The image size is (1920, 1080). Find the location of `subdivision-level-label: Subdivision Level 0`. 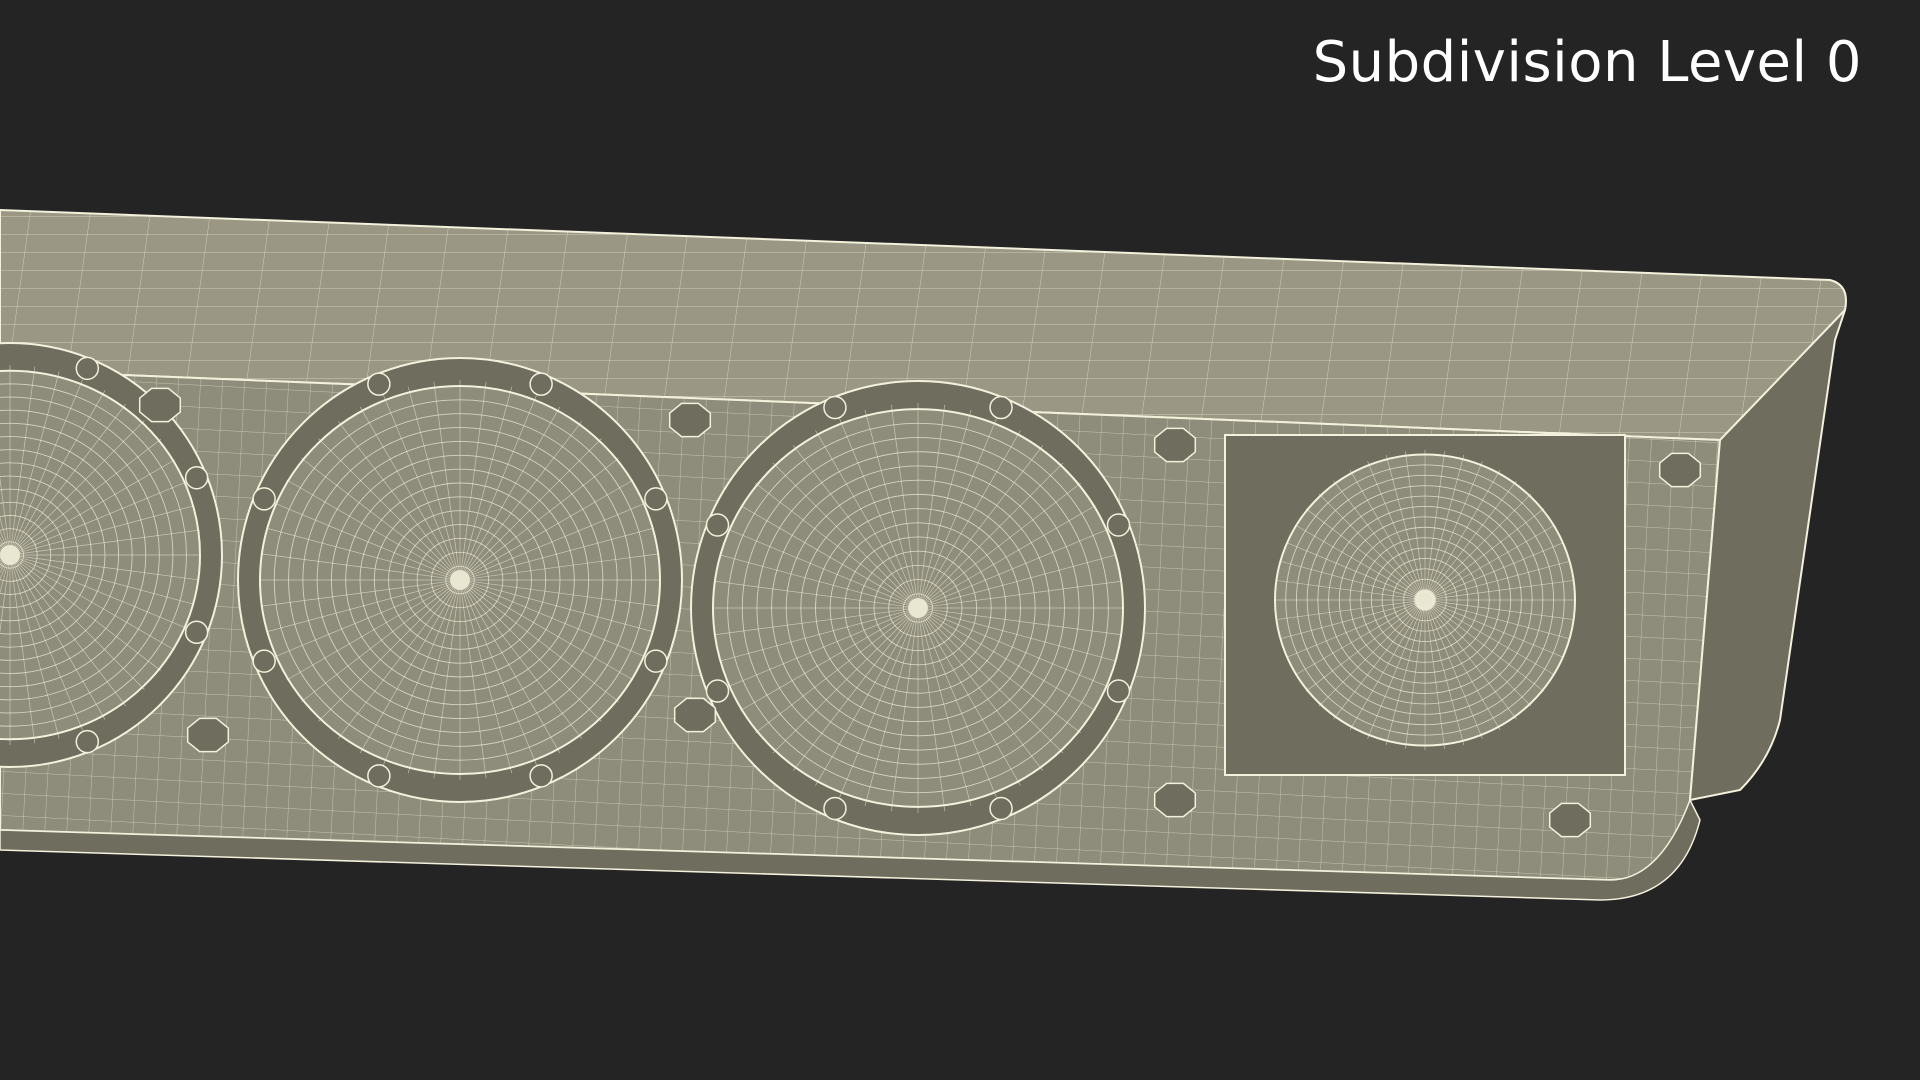

subdivision-level-label: Subdivision Level 0 is located at coordinates (1587, 62).